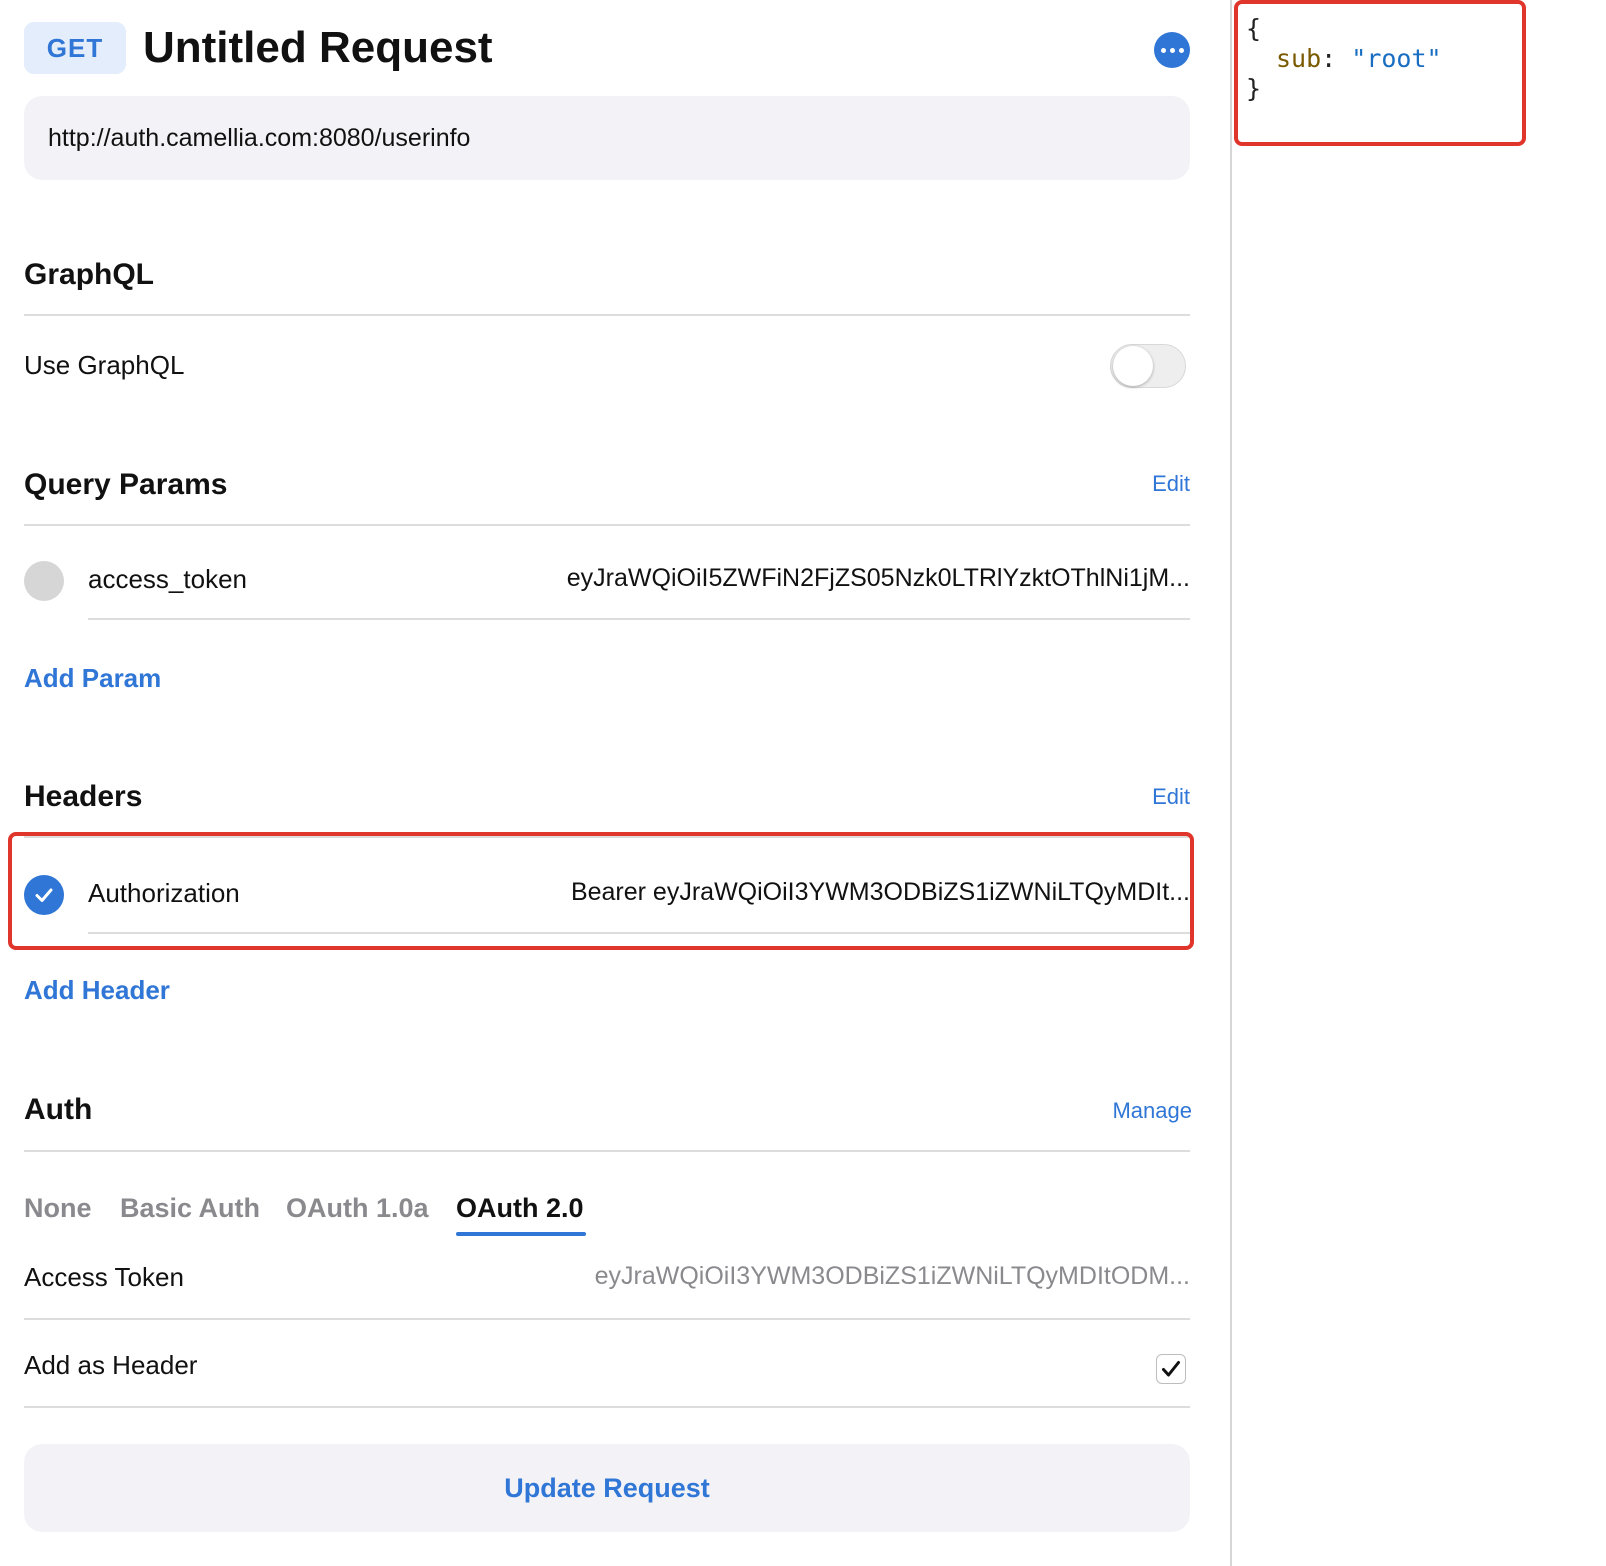 The width and height of the screenshot is (1606, 1566). I want to click on update-request-button: Update Request, so click(607, 1488).